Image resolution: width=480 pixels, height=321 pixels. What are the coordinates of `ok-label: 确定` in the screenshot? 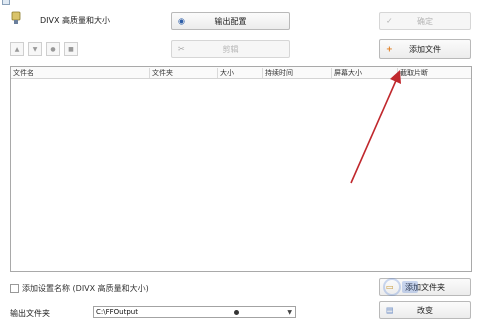 It's located at (425, 21).